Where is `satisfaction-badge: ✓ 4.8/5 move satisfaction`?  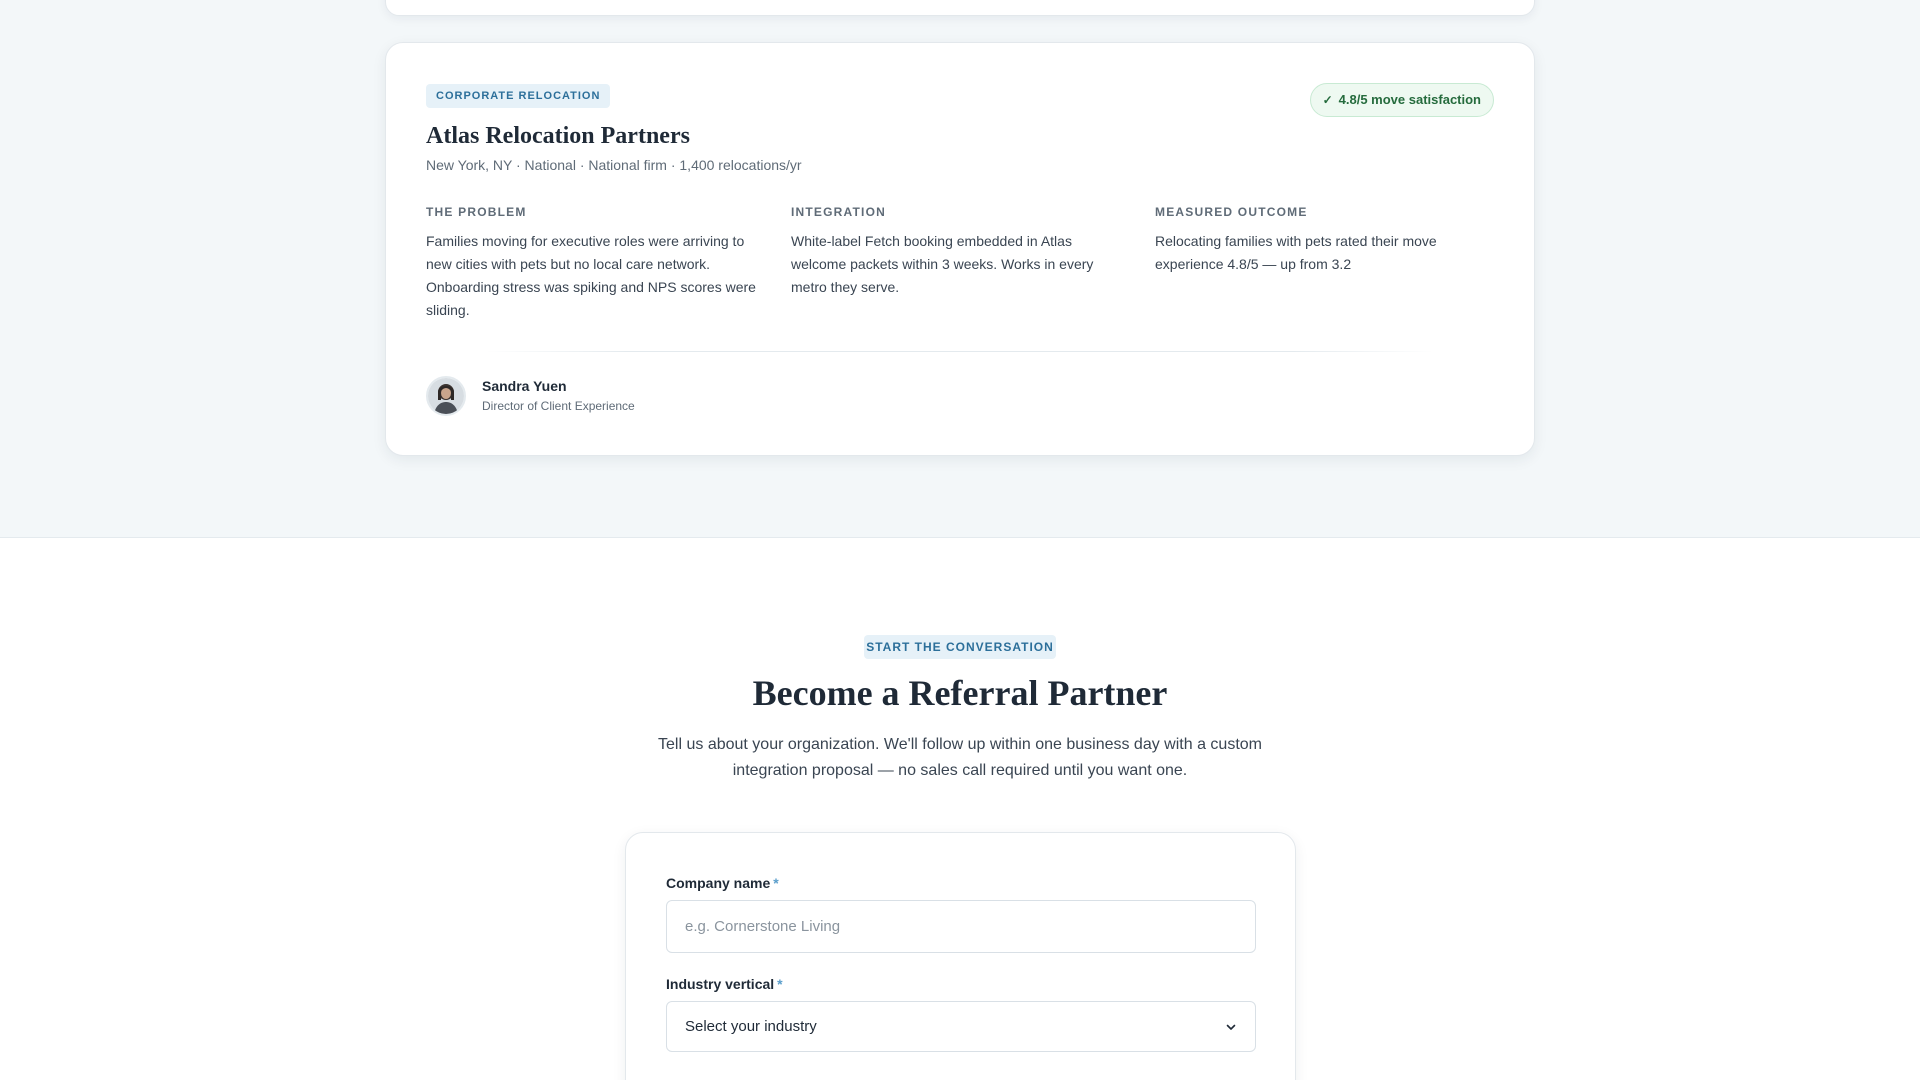
satisfaction-badge: ✓ 4.8/5 move satisfaction is located at coordinates (1401, 100).